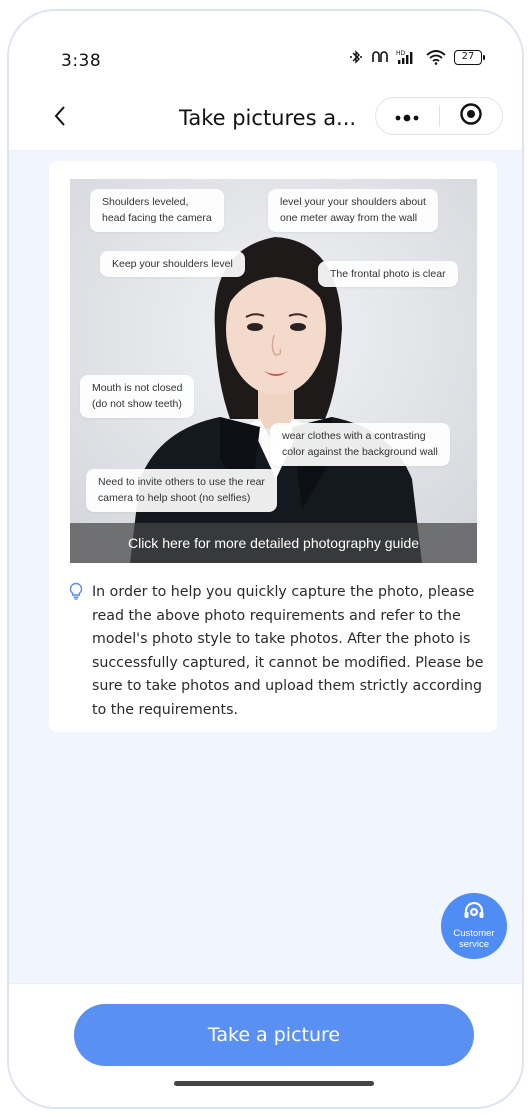  What do you see at coordinates (137, 396) in the screenshot?
I see `guide-tag-mouth: Mouth is not closed (do not show teeth)` at bounding box center [137, 396].